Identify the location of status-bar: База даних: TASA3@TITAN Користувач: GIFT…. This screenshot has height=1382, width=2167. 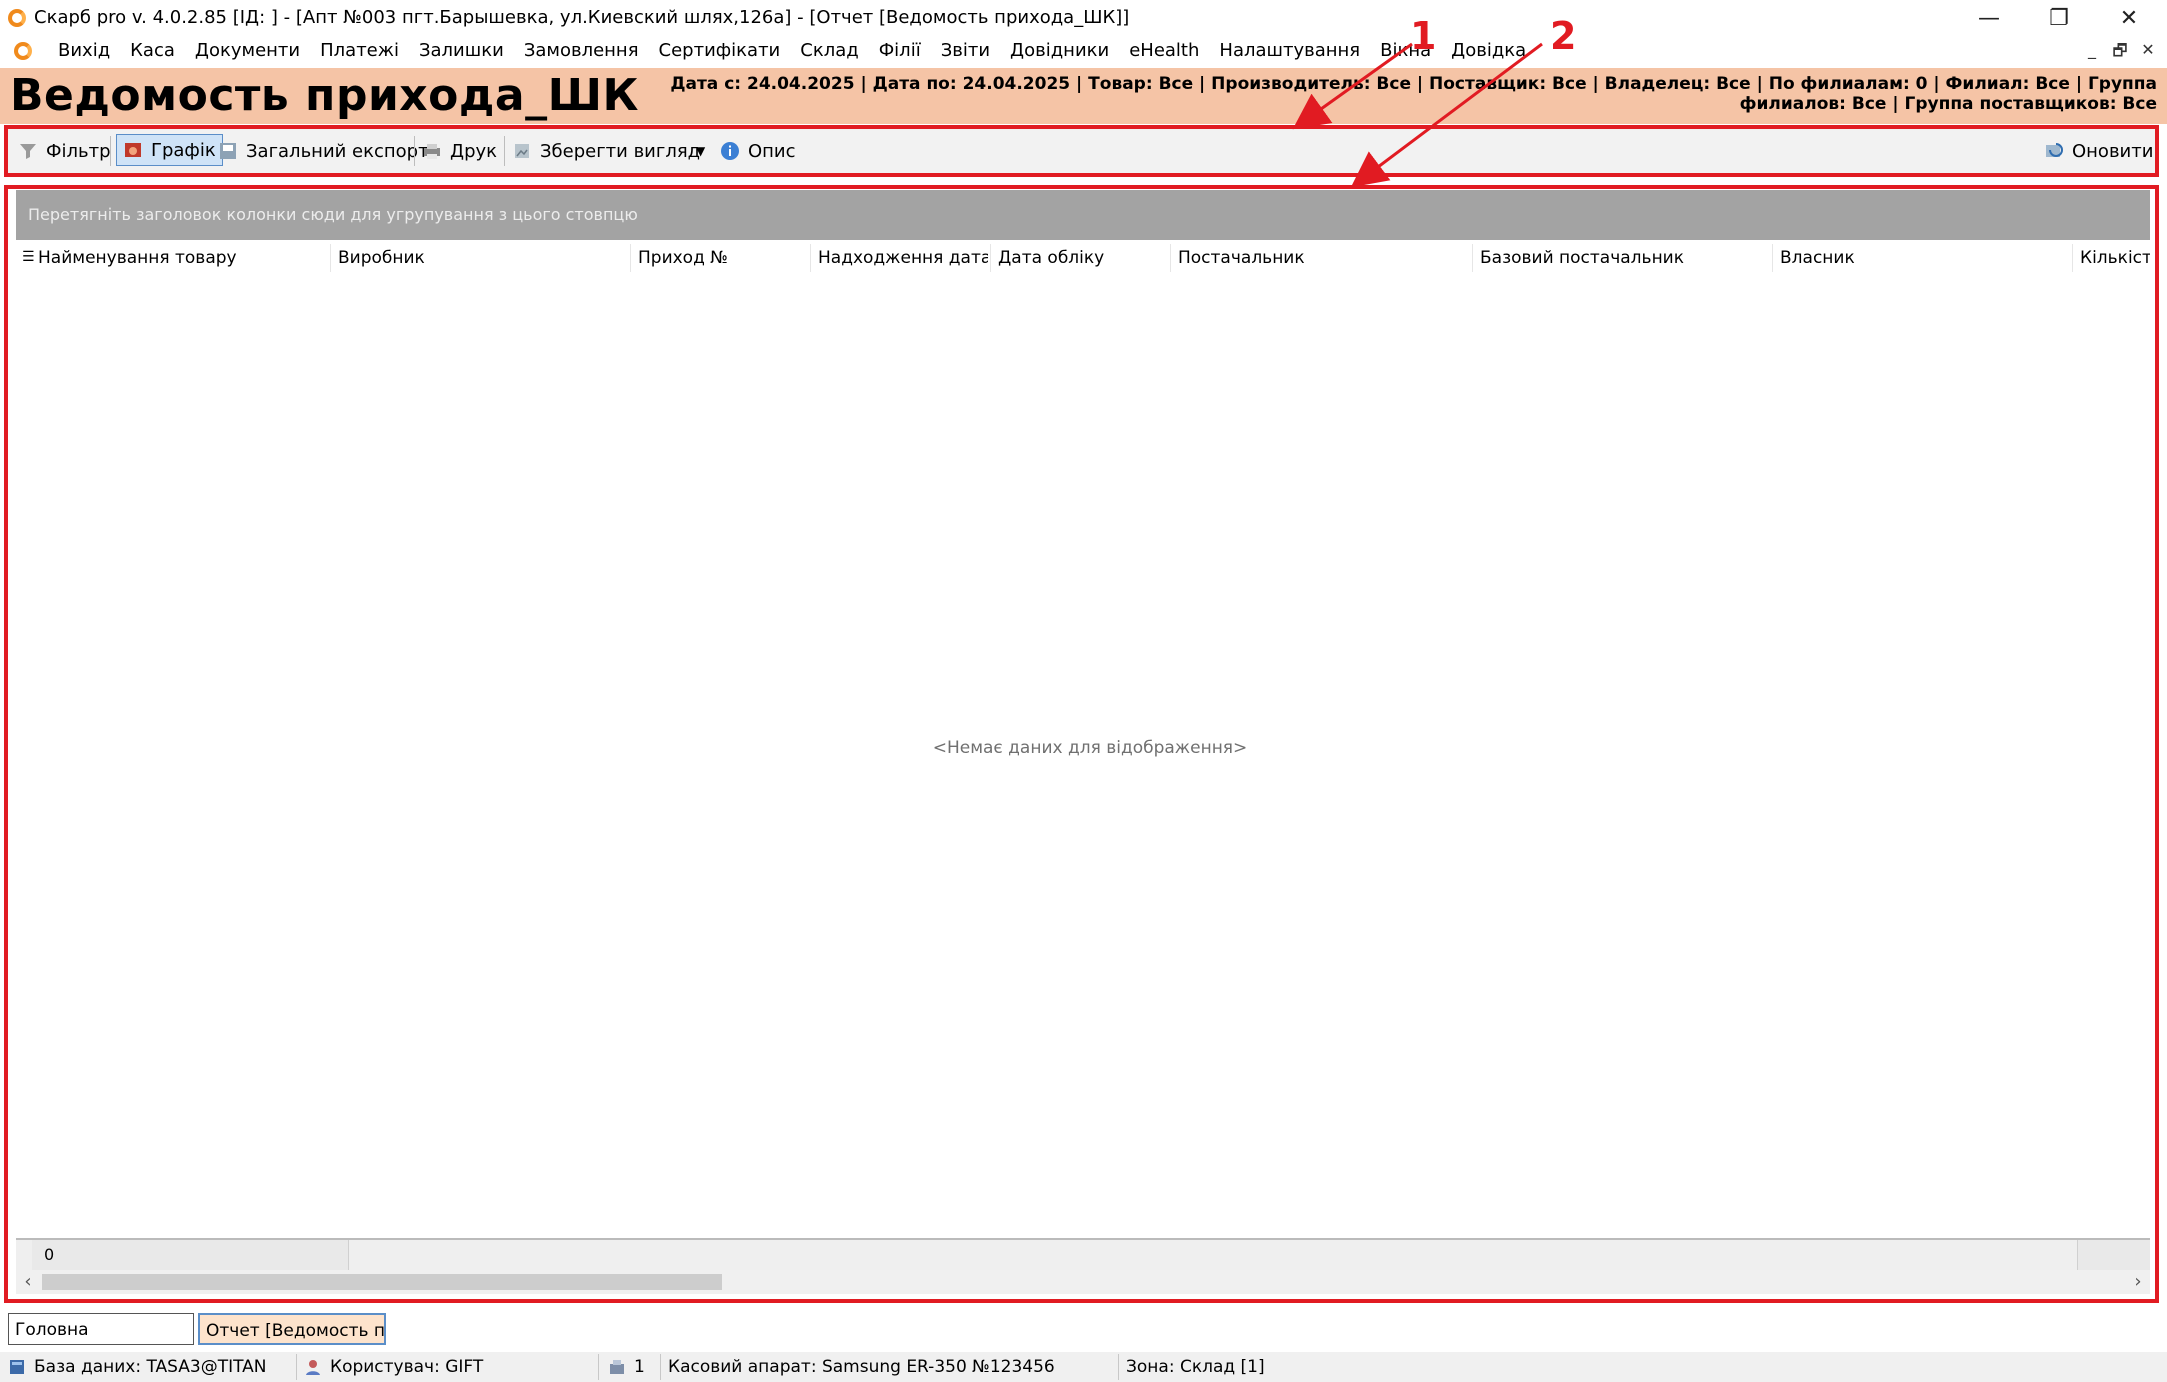
(1083, 1367).